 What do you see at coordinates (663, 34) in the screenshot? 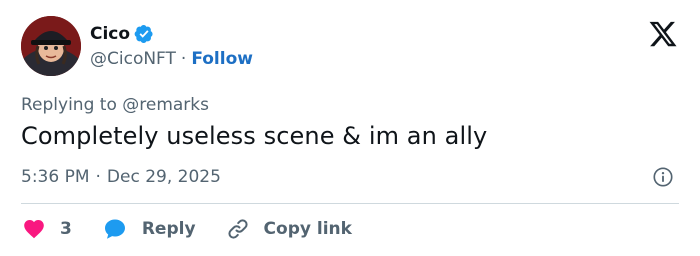
I see `x-logo-icon` at bounding box center [663, 34].